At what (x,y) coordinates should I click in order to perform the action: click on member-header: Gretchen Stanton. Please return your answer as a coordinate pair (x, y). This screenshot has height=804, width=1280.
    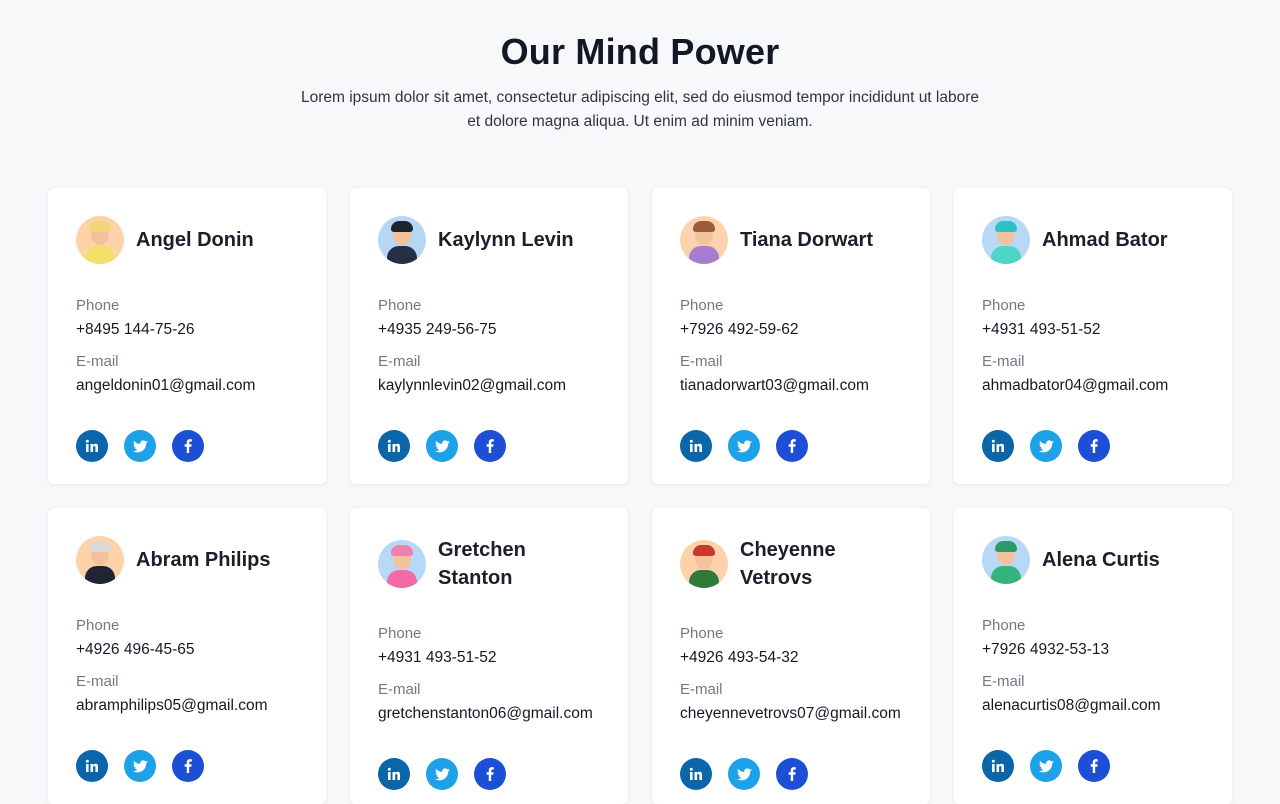
    Looking at the image, I should click on (489, 564).